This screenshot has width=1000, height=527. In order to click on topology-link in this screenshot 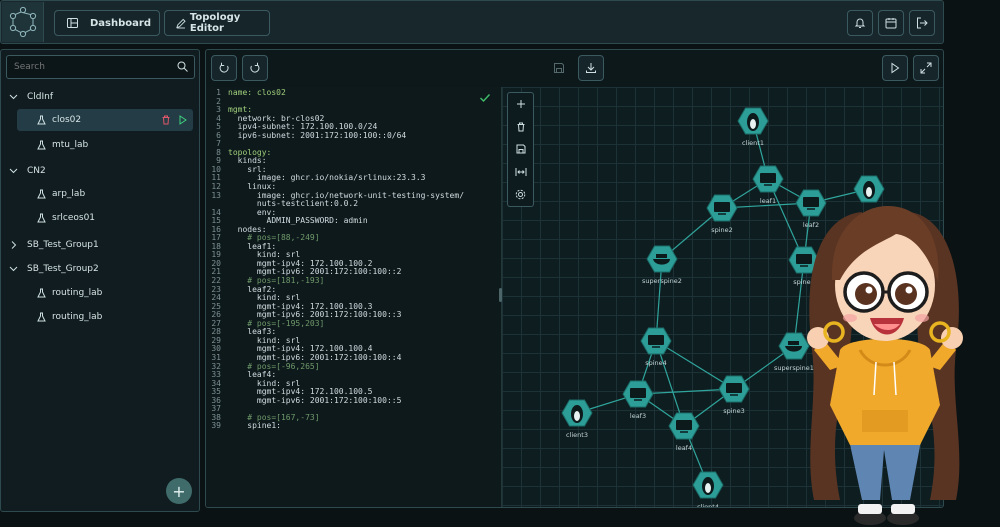, I will do `click(695, 365)`.